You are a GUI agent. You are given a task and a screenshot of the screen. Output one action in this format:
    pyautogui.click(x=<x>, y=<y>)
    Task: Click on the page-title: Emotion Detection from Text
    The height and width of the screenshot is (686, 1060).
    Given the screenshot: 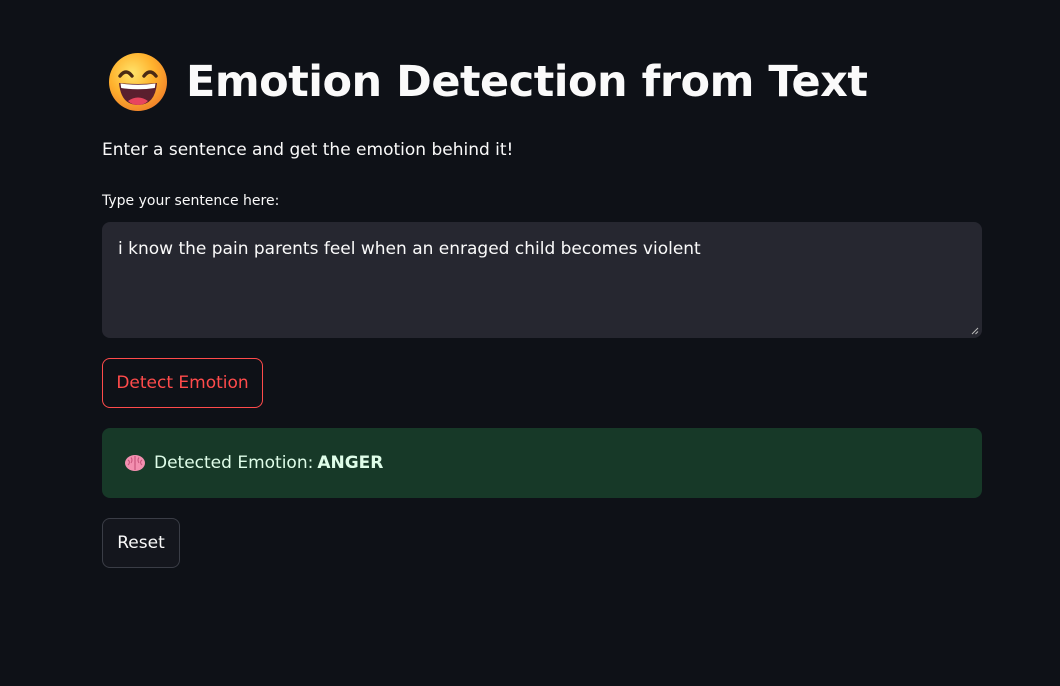 What is the action you would take?
    pyautogui.click(x=527, y=81)
    